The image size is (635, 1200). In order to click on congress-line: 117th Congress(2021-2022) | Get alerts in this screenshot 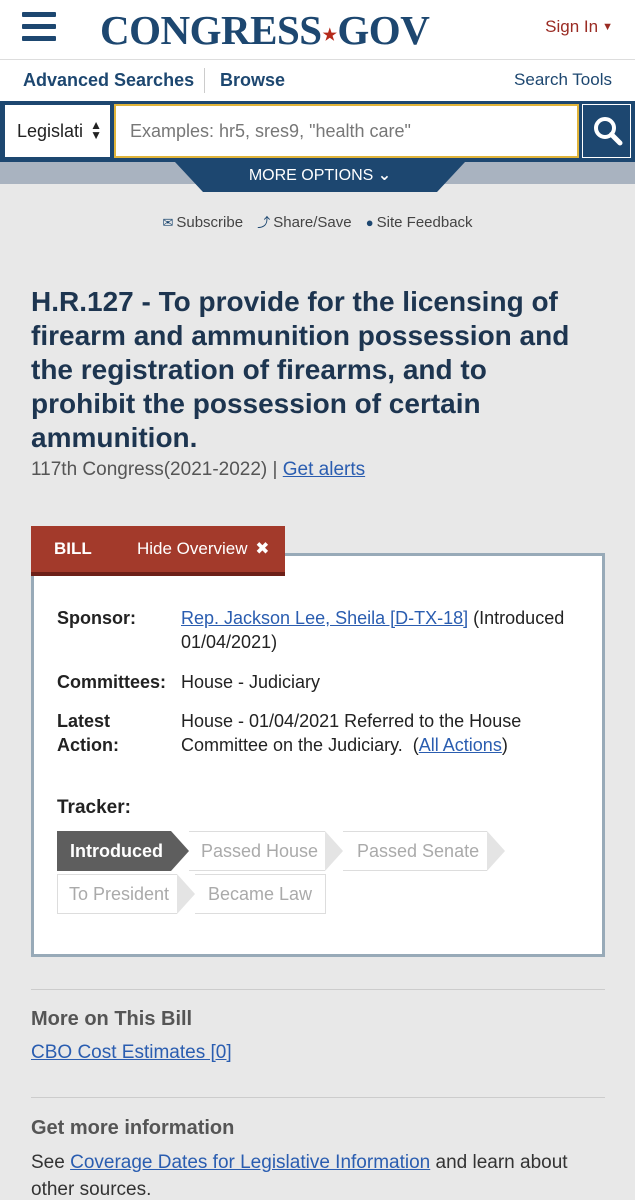, I will do `click(198, 470)`.